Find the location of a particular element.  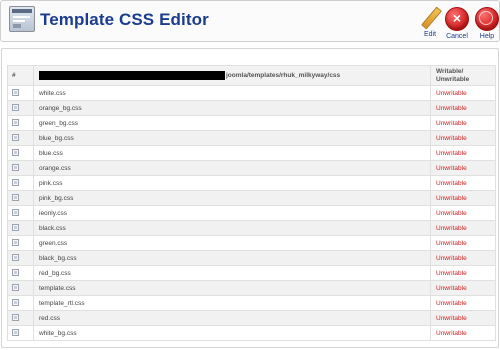

table-row: ieonly.css Unwritable is located at coordinates (251, 213).